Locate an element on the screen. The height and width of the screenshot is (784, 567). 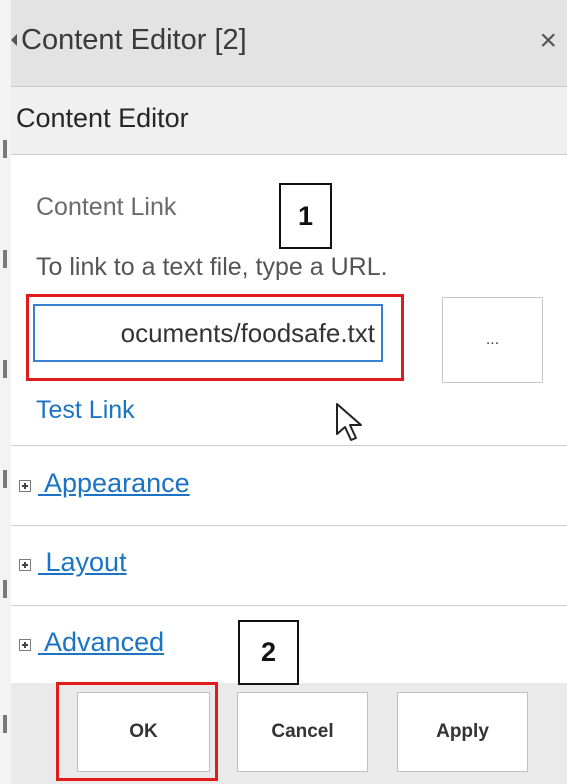
input-highlight-box is located at coordinates (215, 337).